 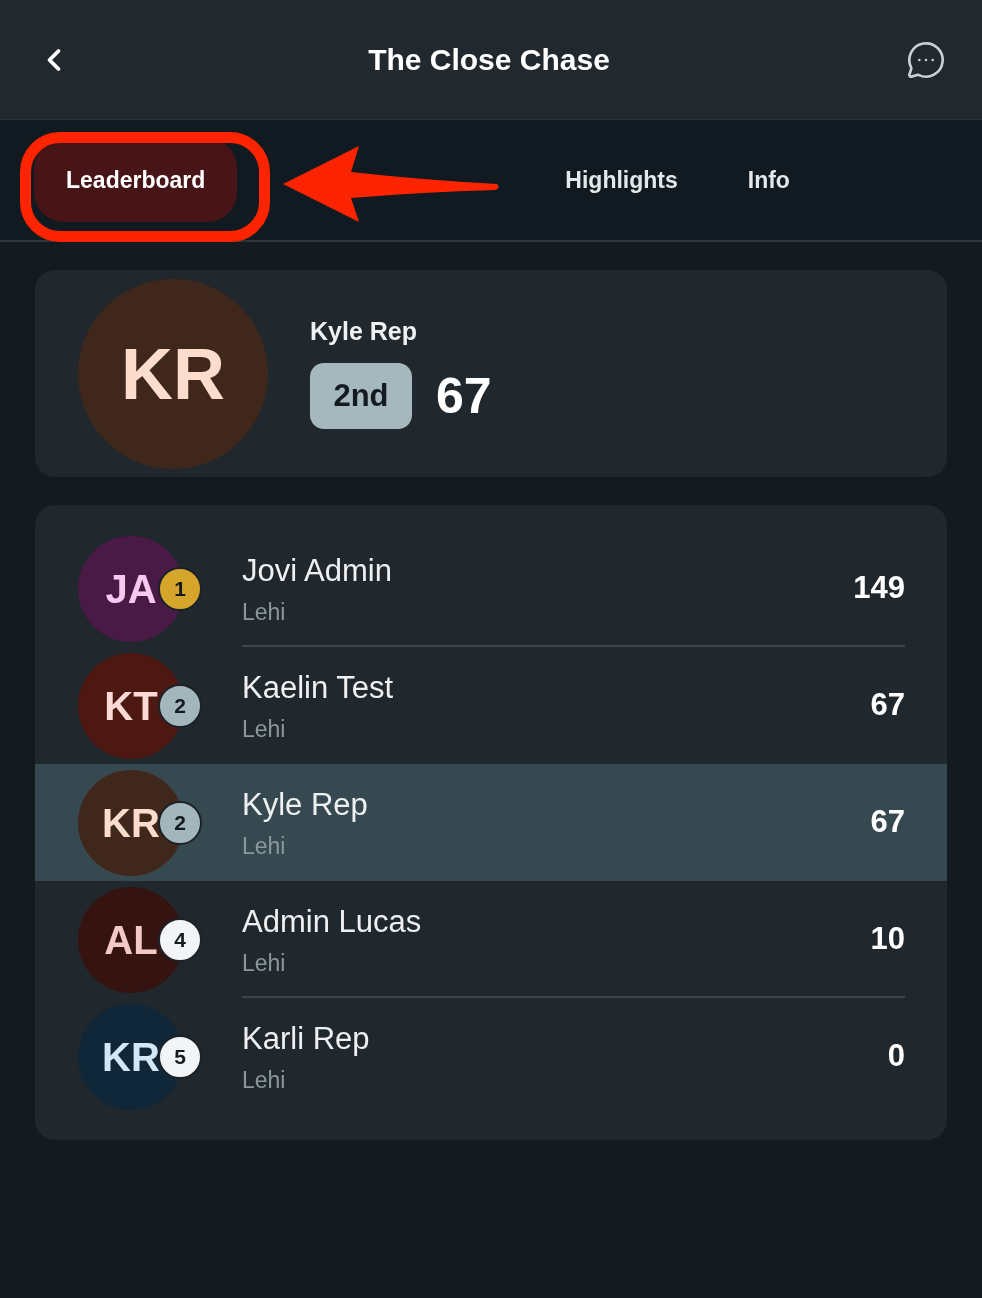 I want to click on player-name: Admin Lucas, so click(x=332, y=922).